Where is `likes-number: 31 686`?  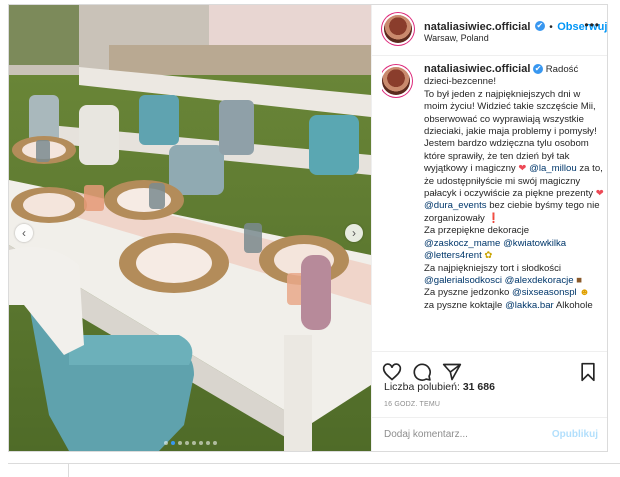 likes-number: 31 686 is located at coordinates (478, 387).